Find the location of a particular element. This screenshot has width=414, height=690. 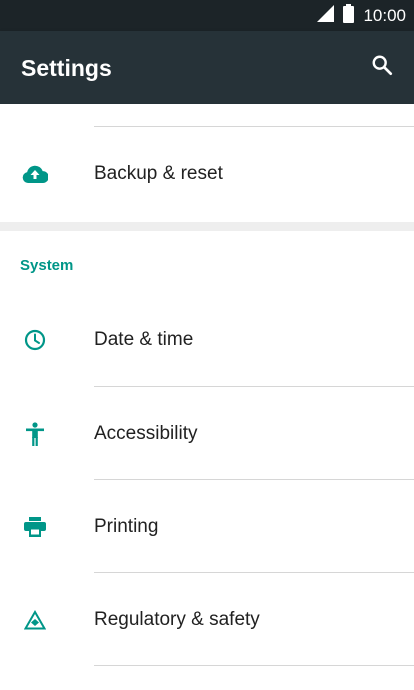

setting-printing: Printing is located at coordinates (207, 527).